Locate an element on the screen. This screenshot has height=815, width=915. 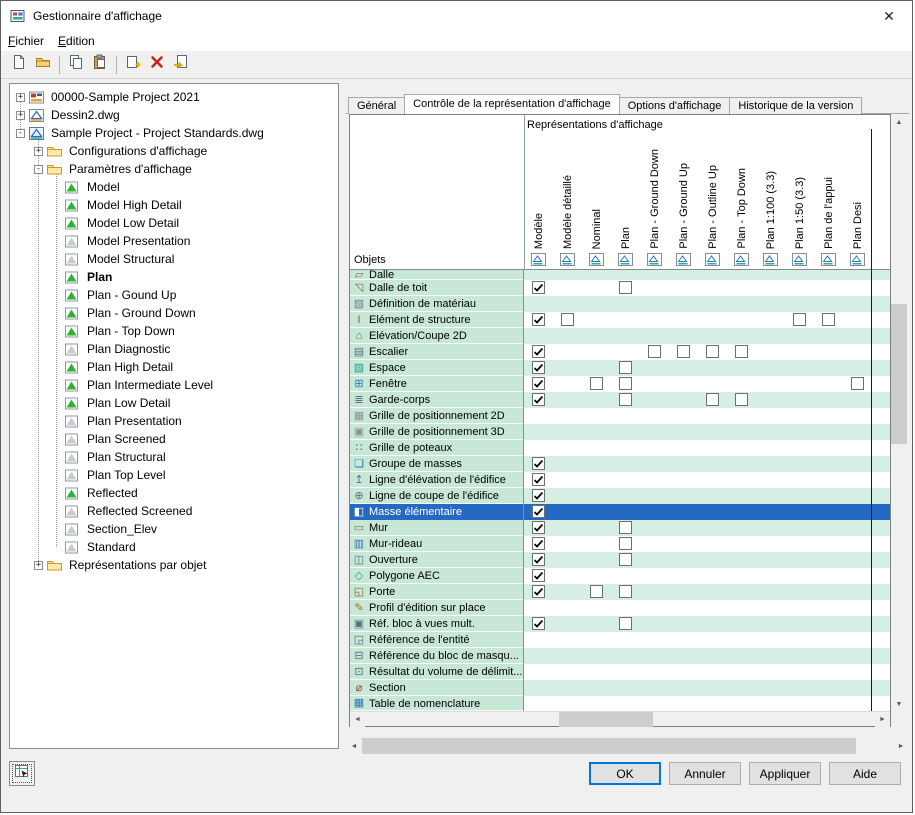
grid-vertical-scrollbar: ▲ ▼ is located at coordinates (899, 413).